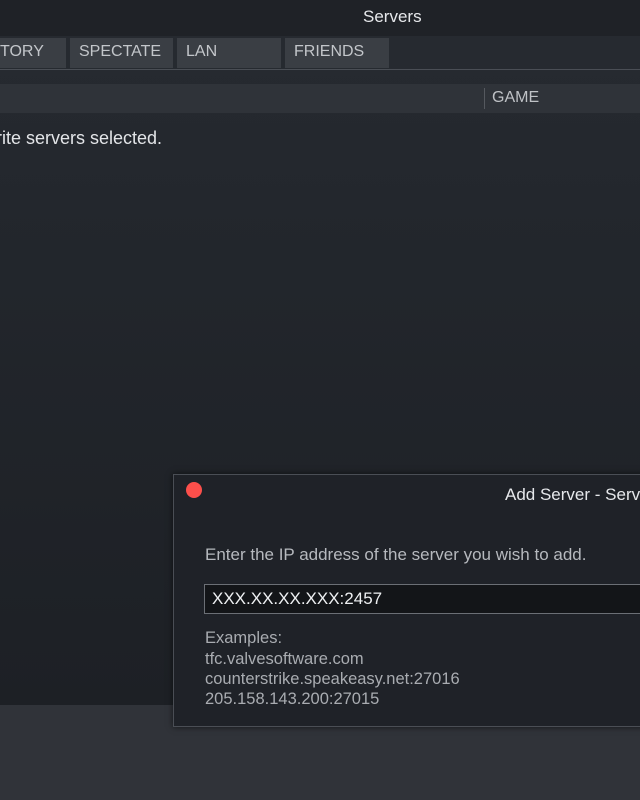  Describe the element at coordinates (81, 138) in the screenshot. I see `empty-list-message: rite servers selected.` at that location.